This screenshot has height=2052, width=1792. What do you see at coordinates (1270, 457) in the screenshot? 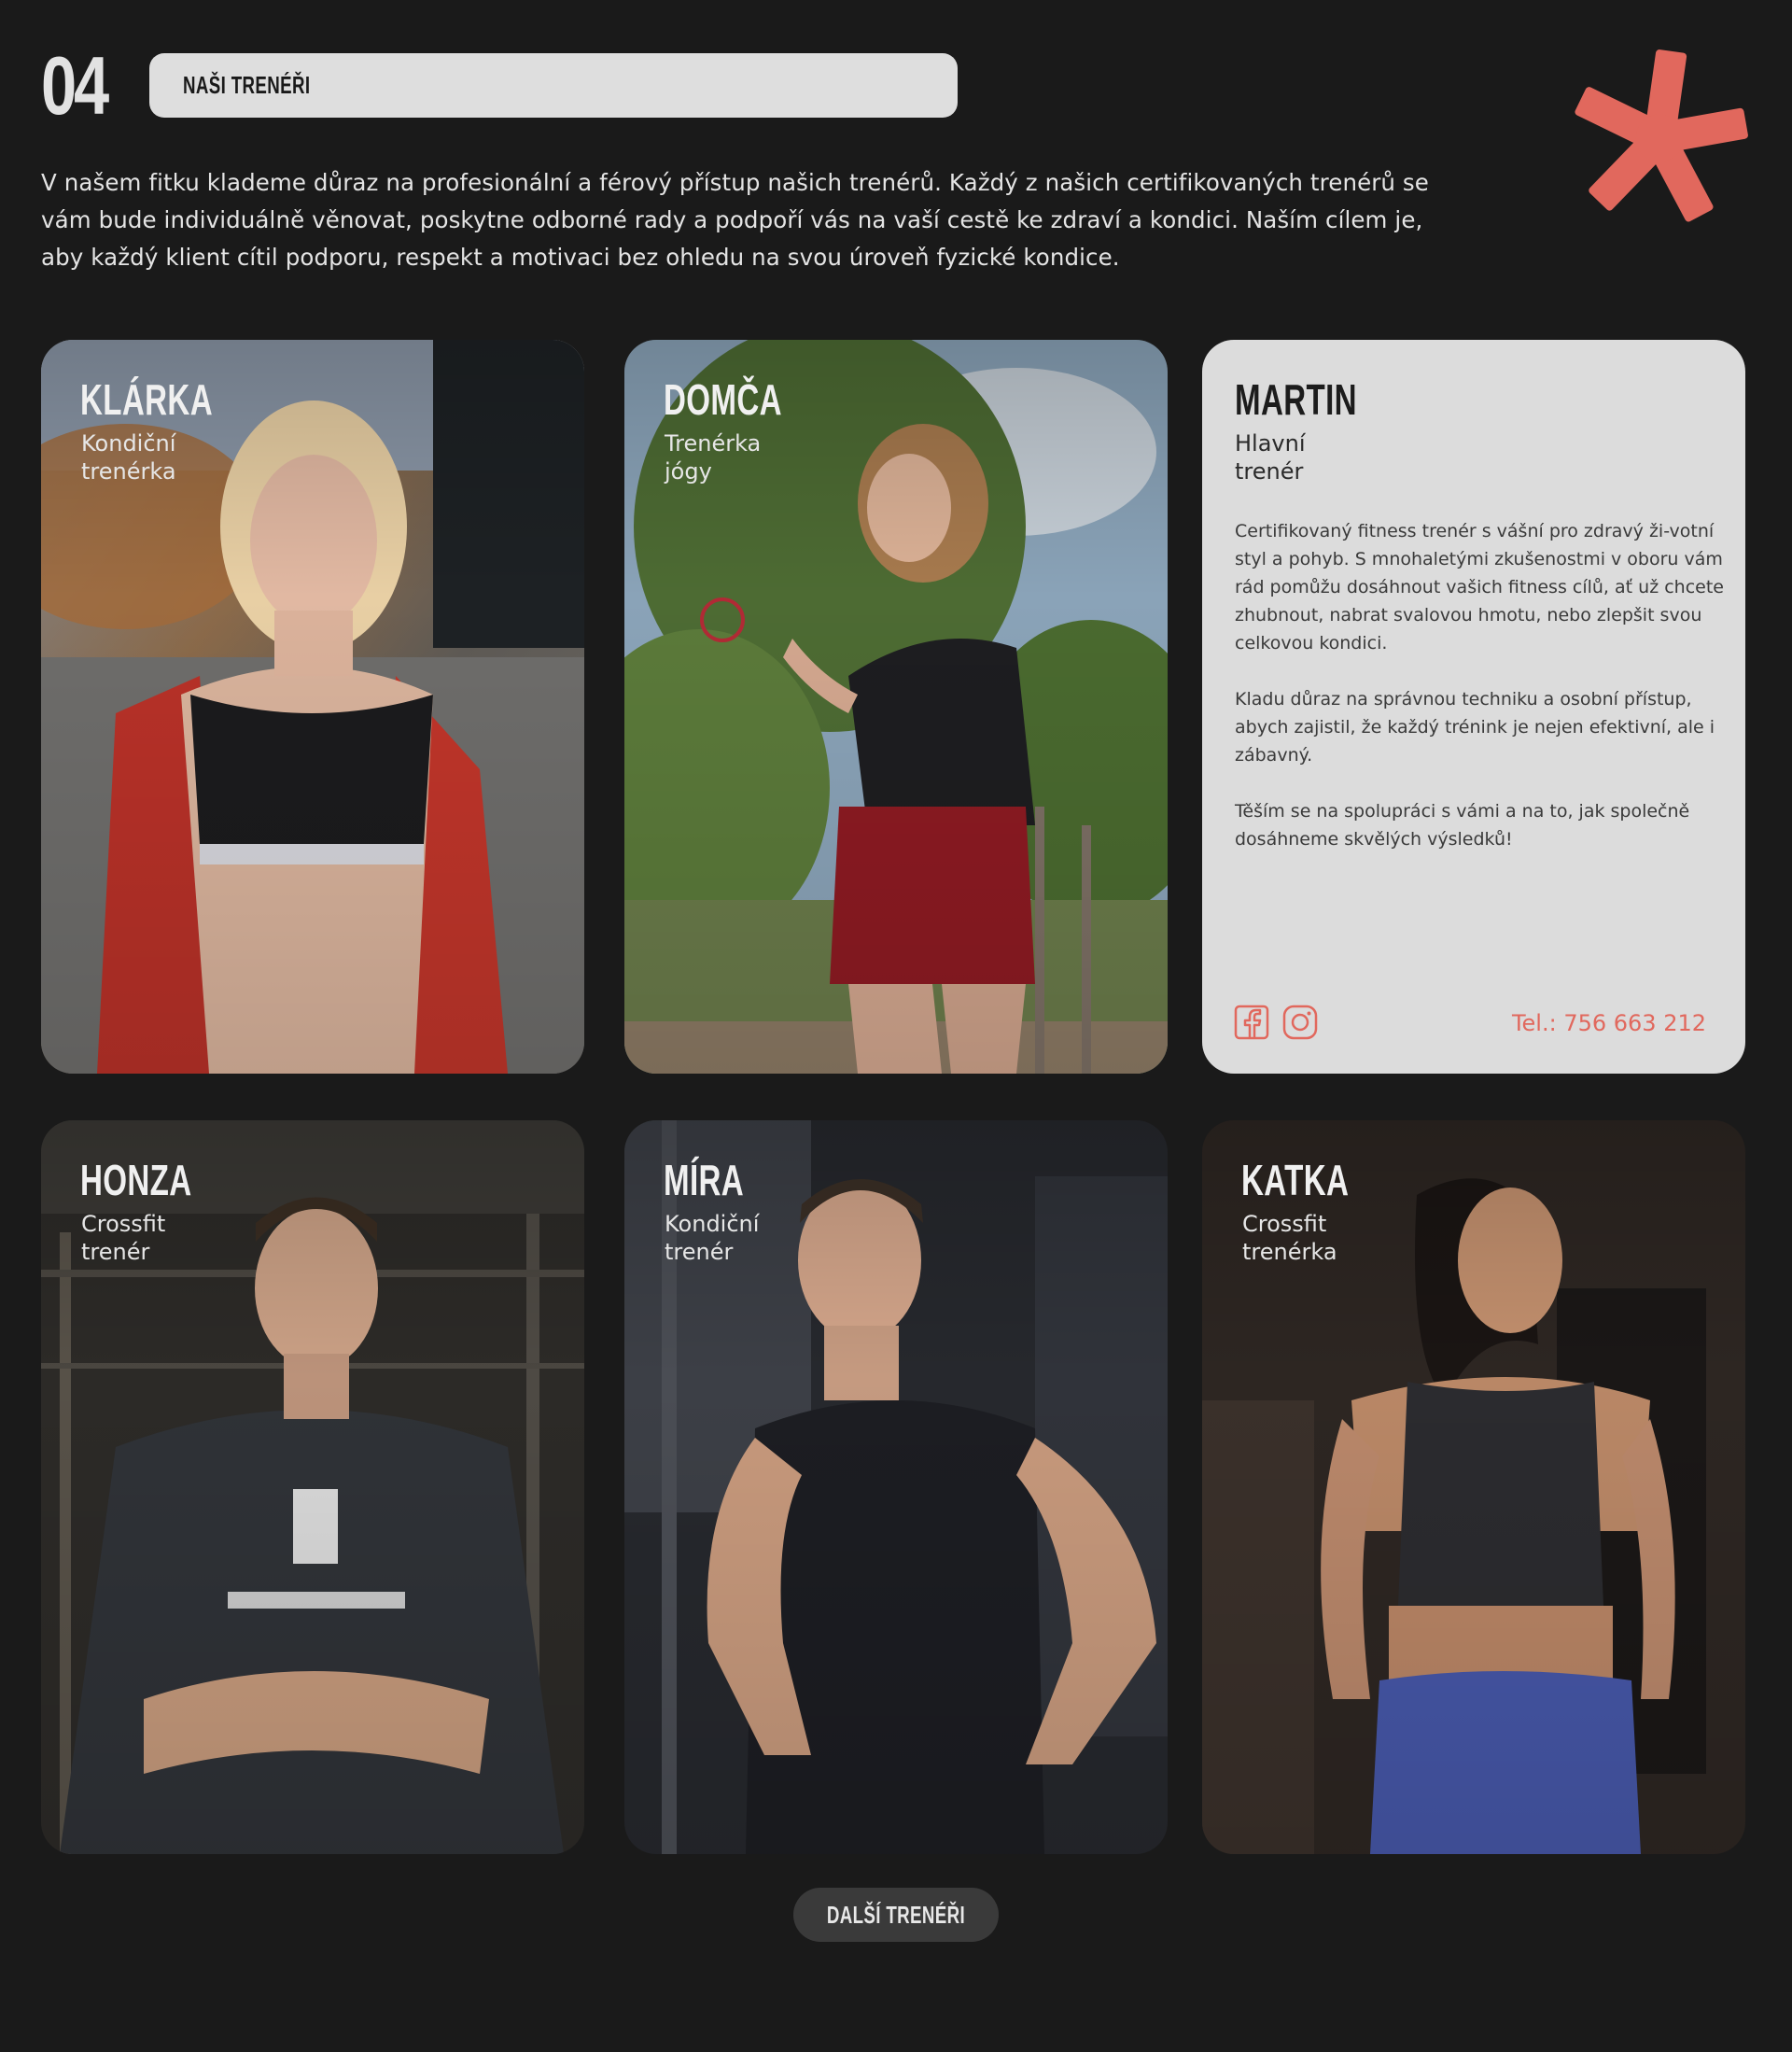
I see `trainer-role: Hlavní trenér` at bounding box center [1270, 457].